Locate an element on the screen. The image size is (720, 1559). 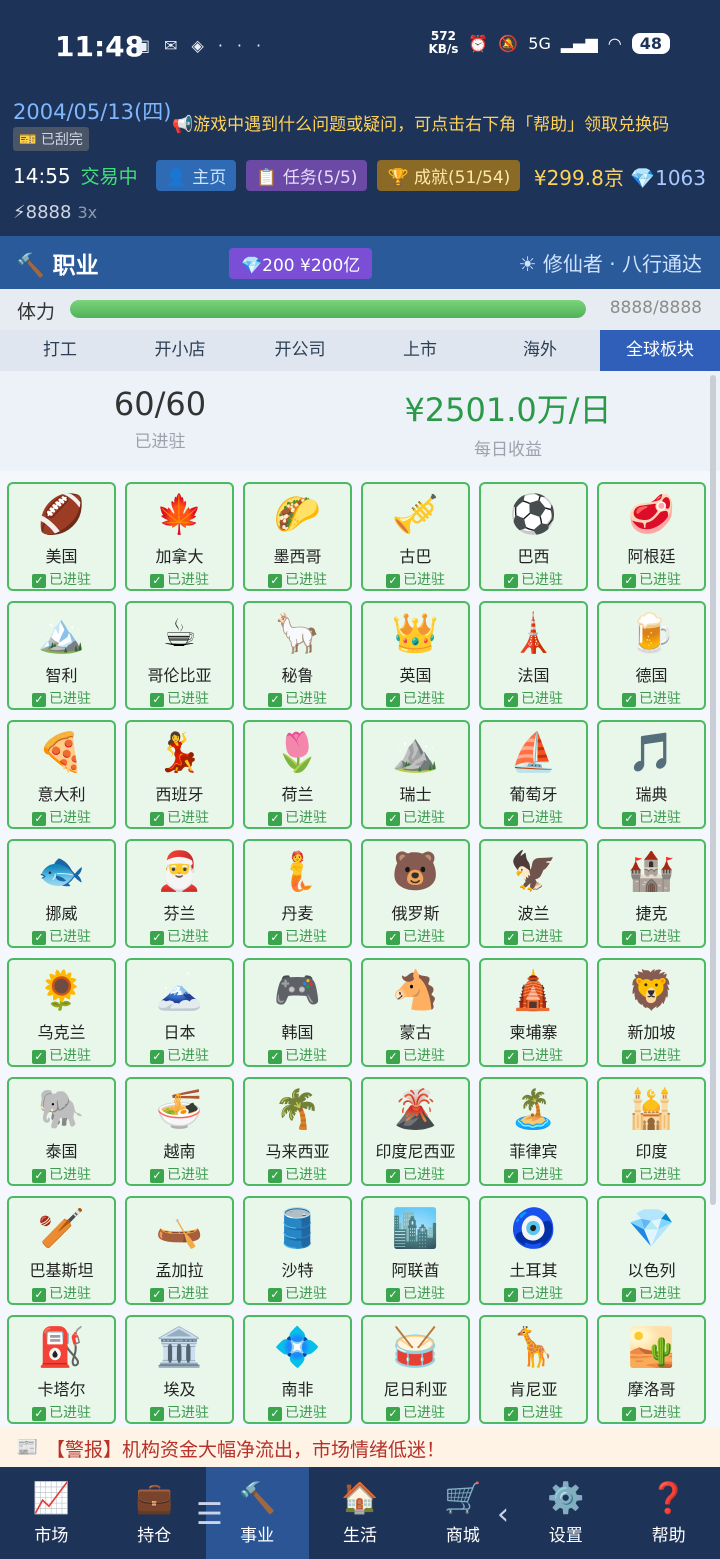
country-card: 🧜 丹麦 ✓ 已进驻 is located at coordinates (297, 893).